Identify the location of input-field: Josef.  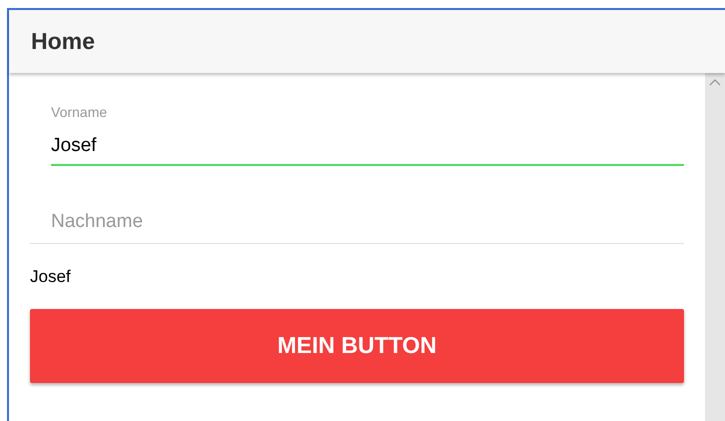
(367, 149).